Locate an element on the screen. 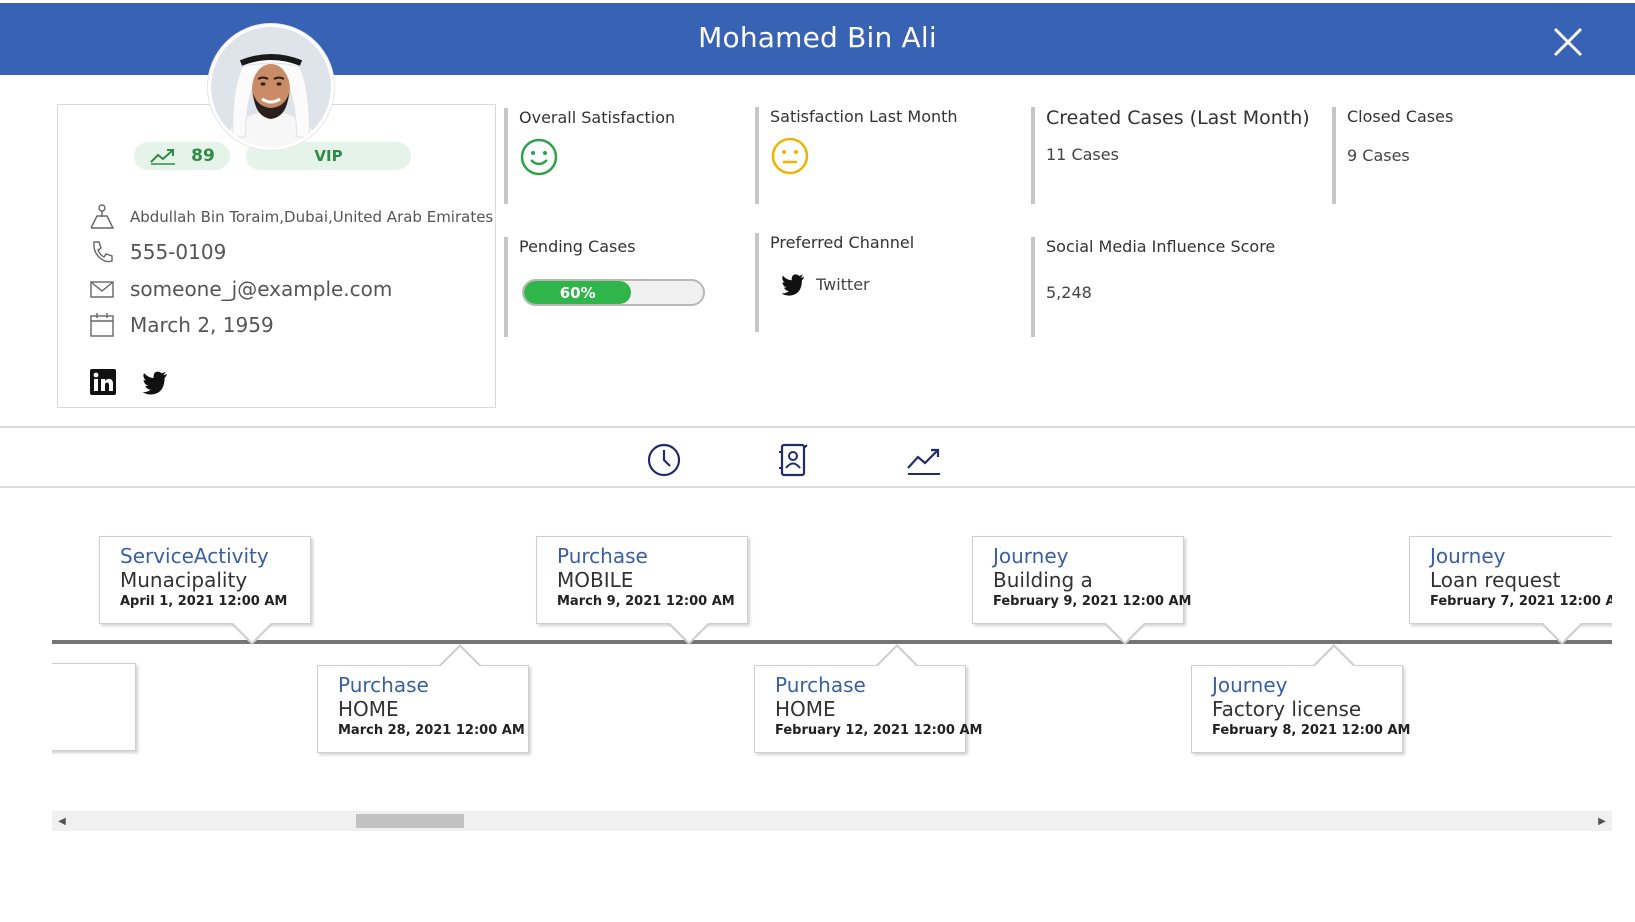  clock-icon is located at coordinates (664, 460).